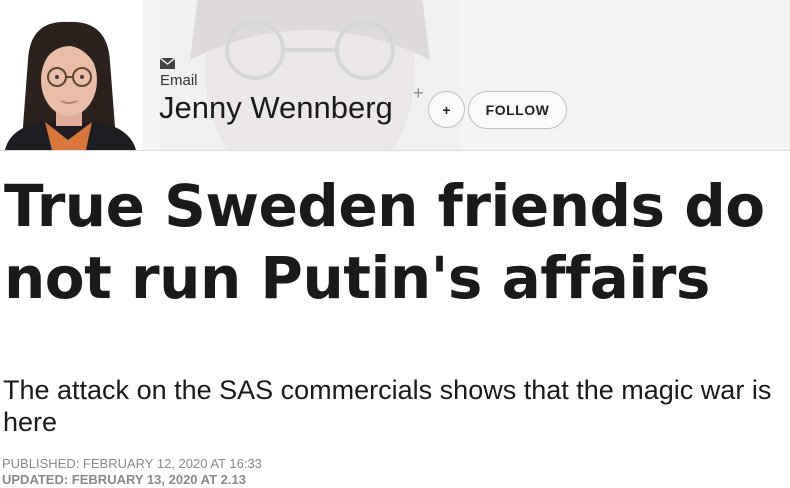 This screenshot has width=790, height=488. I want to click on author-avatar, so click(71, 75).